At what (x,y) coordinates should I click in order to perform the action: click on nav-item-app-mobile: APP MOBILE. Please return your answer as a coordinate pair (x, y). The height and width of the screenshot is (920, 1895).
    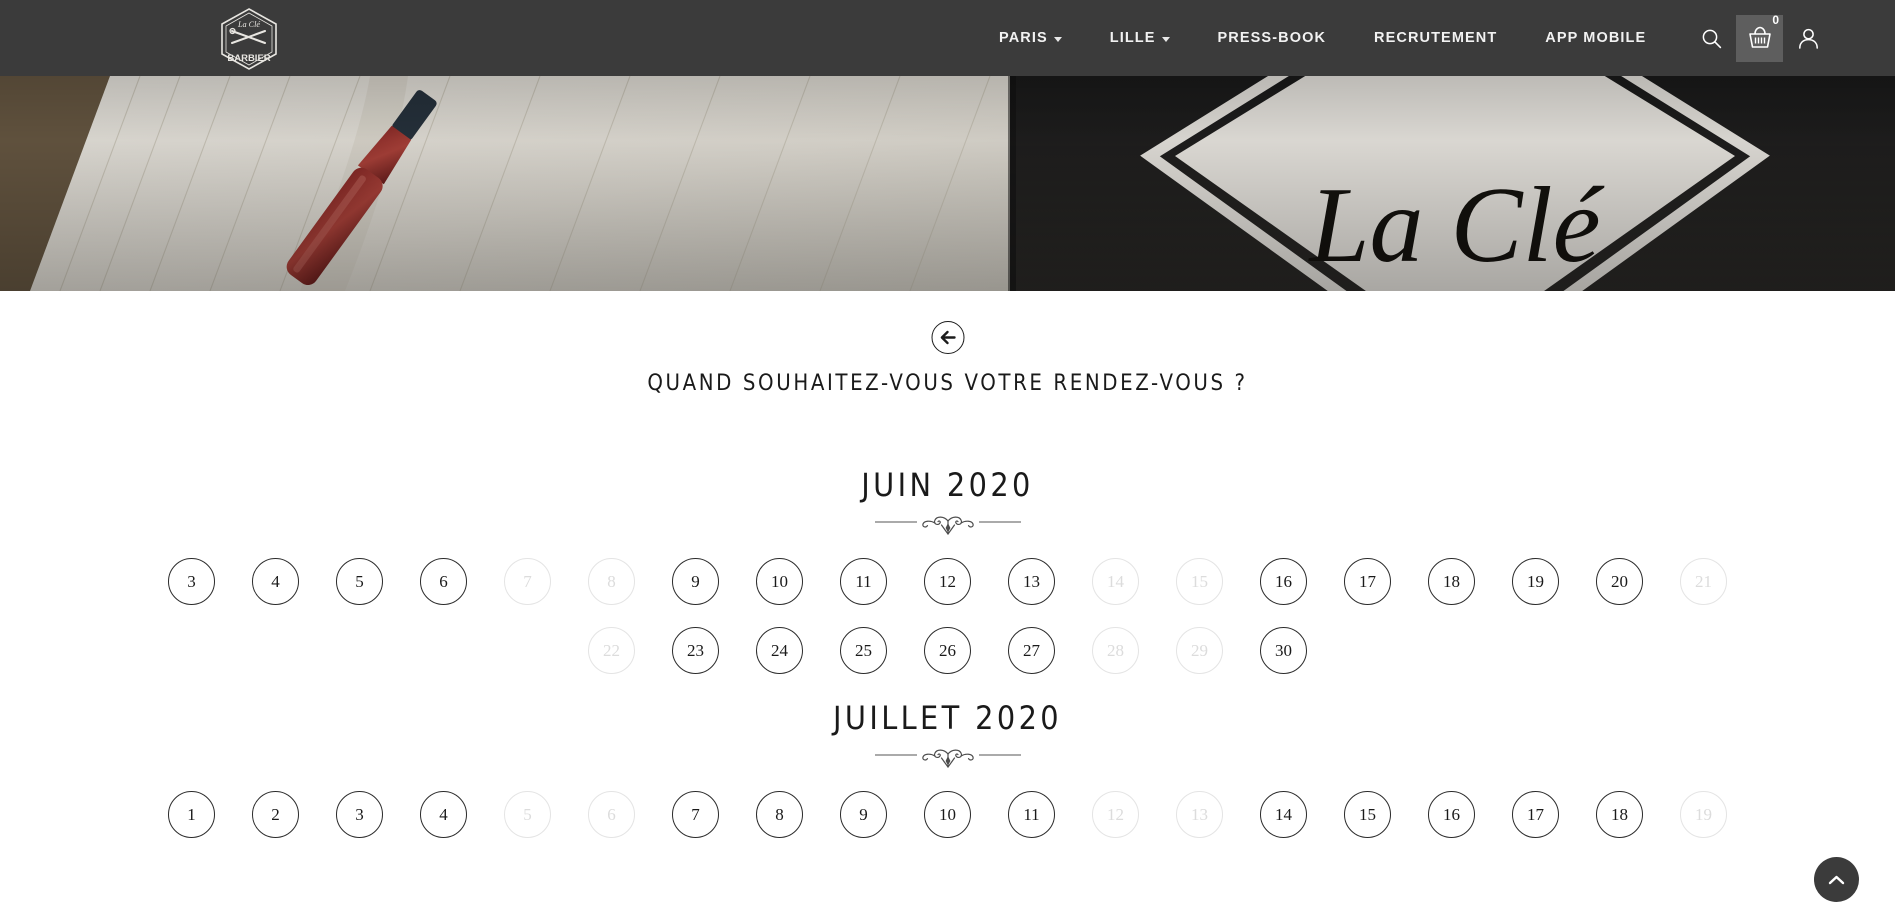
    Looking at the image, I should click on (1595, 38).